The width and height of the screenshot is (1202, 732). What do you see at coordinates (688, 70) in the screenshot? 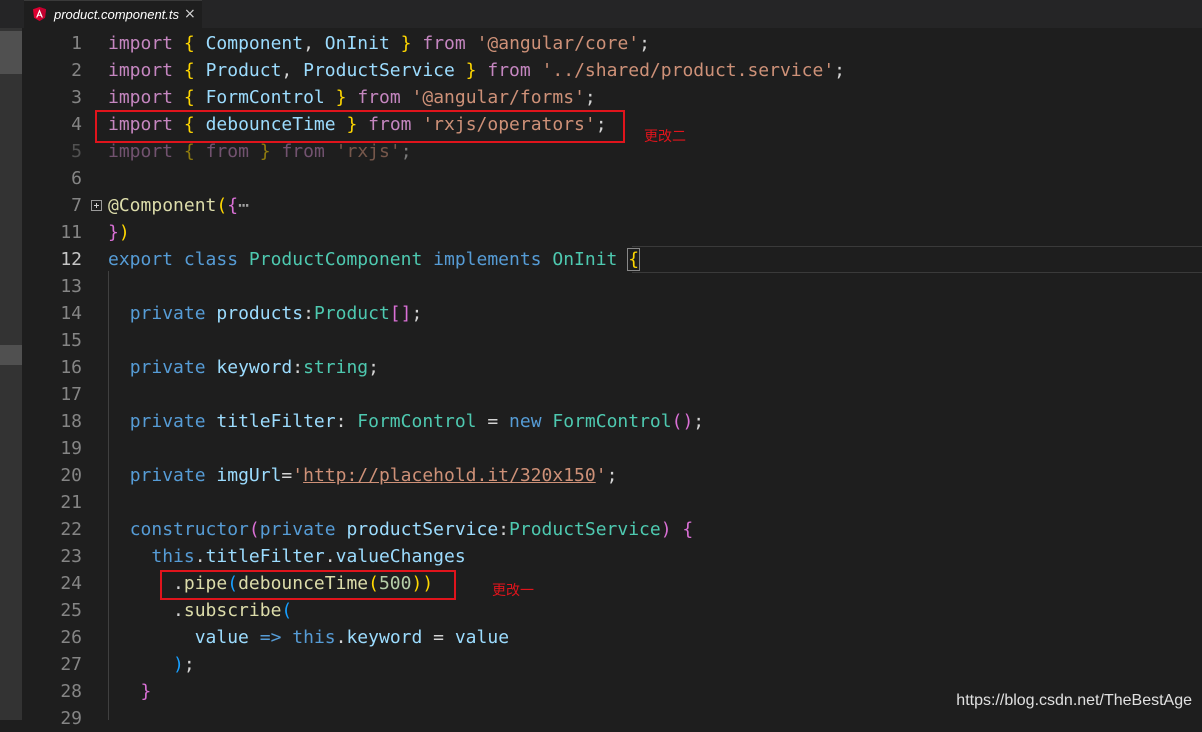
I see `tok: '../shared/product.service'` at bounding box center [688, 70].